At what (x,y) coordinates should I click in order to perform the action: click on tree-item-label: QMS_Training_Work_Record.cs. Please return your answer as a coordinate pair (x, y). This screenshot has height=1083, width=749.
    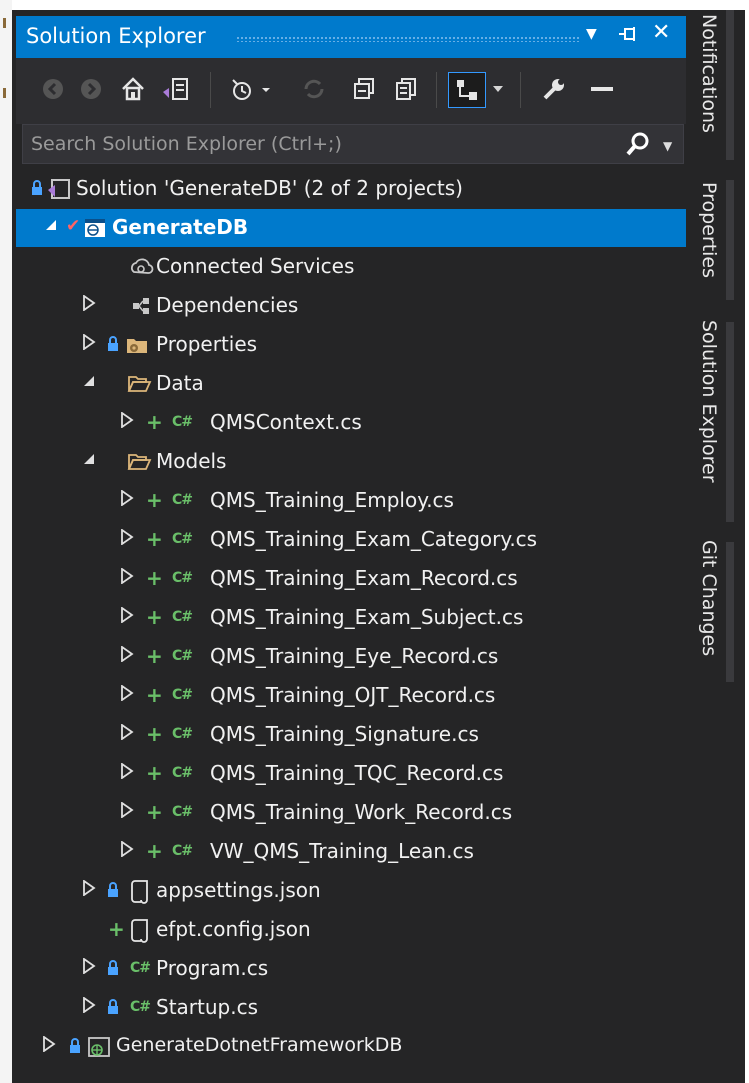
    Looking at the image, I should click on (361, 812).